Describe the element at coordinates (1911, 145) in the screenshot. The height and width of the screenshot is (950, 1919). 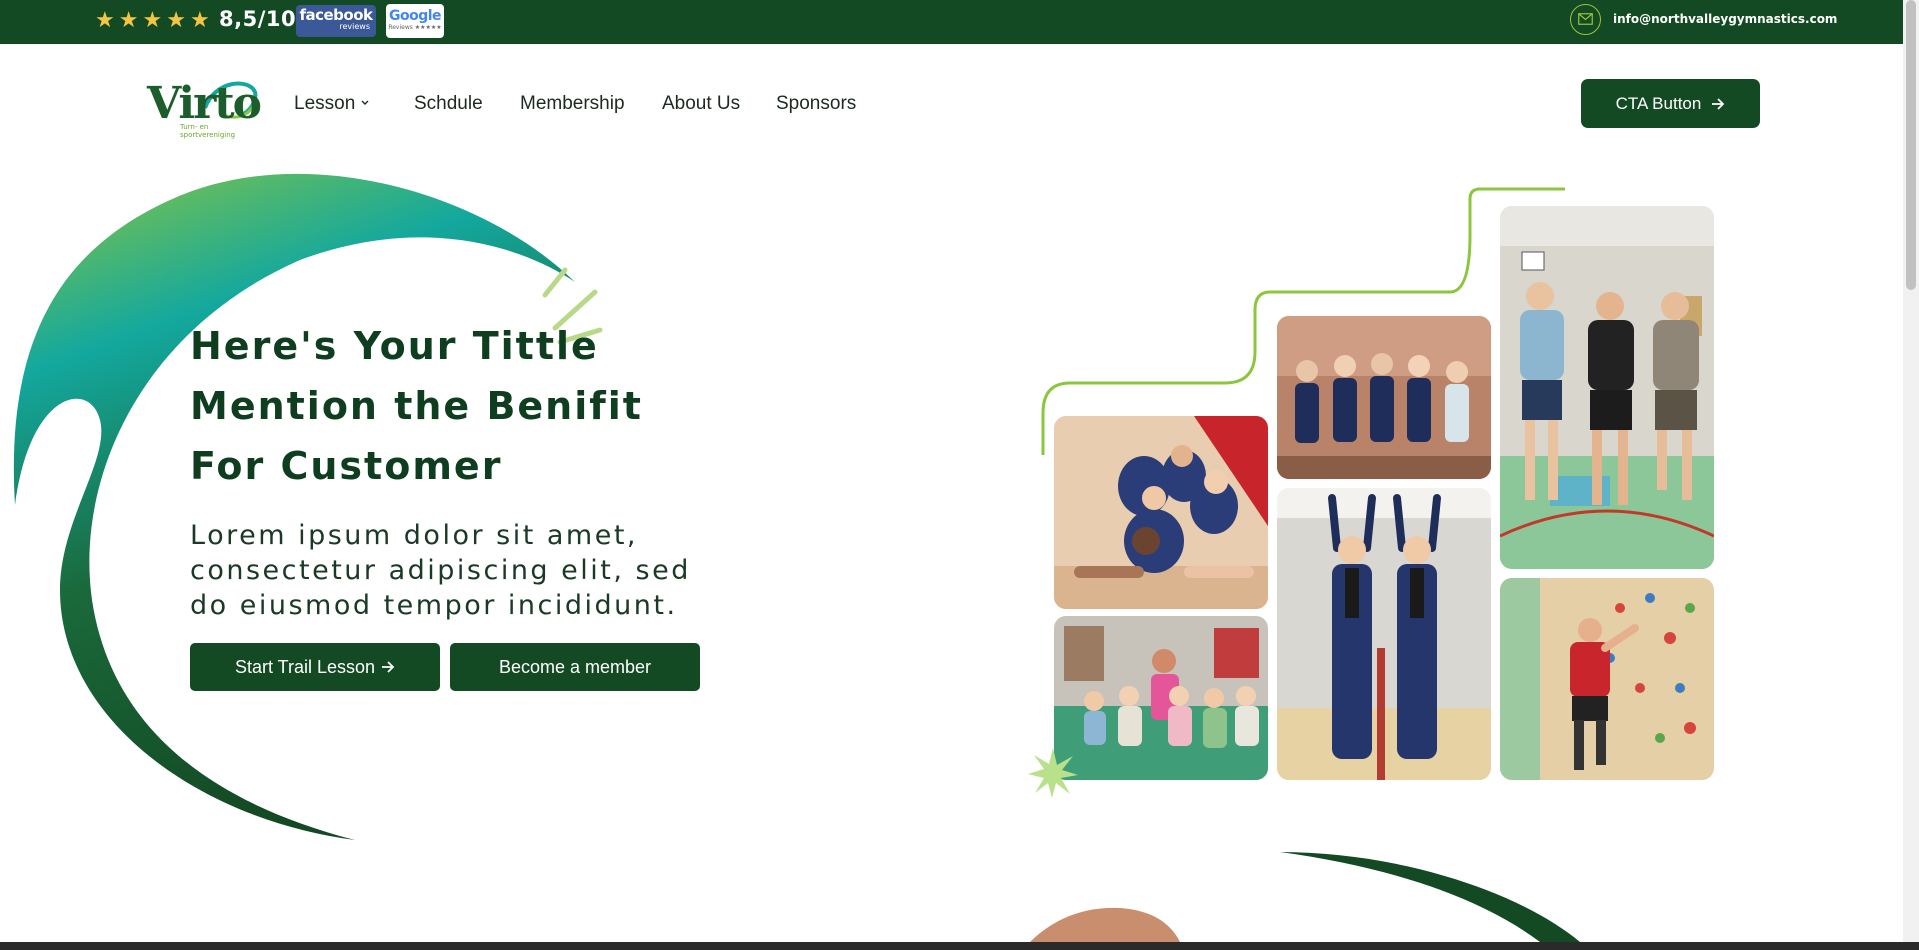
I see `scrollbar-thumb` at that location.